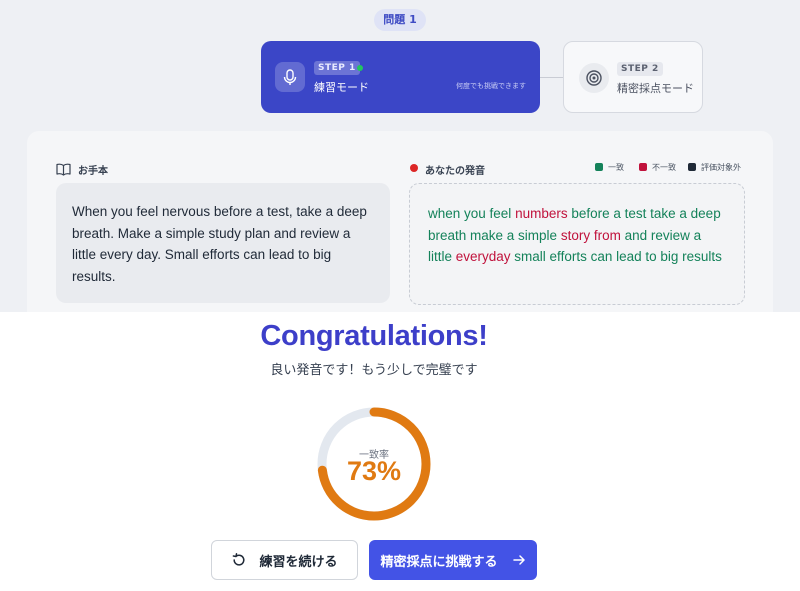 This screenshot has width=800, height=591. I want to click on transcript-segment-match: small efforts can lead to big results, so click(616, 256).